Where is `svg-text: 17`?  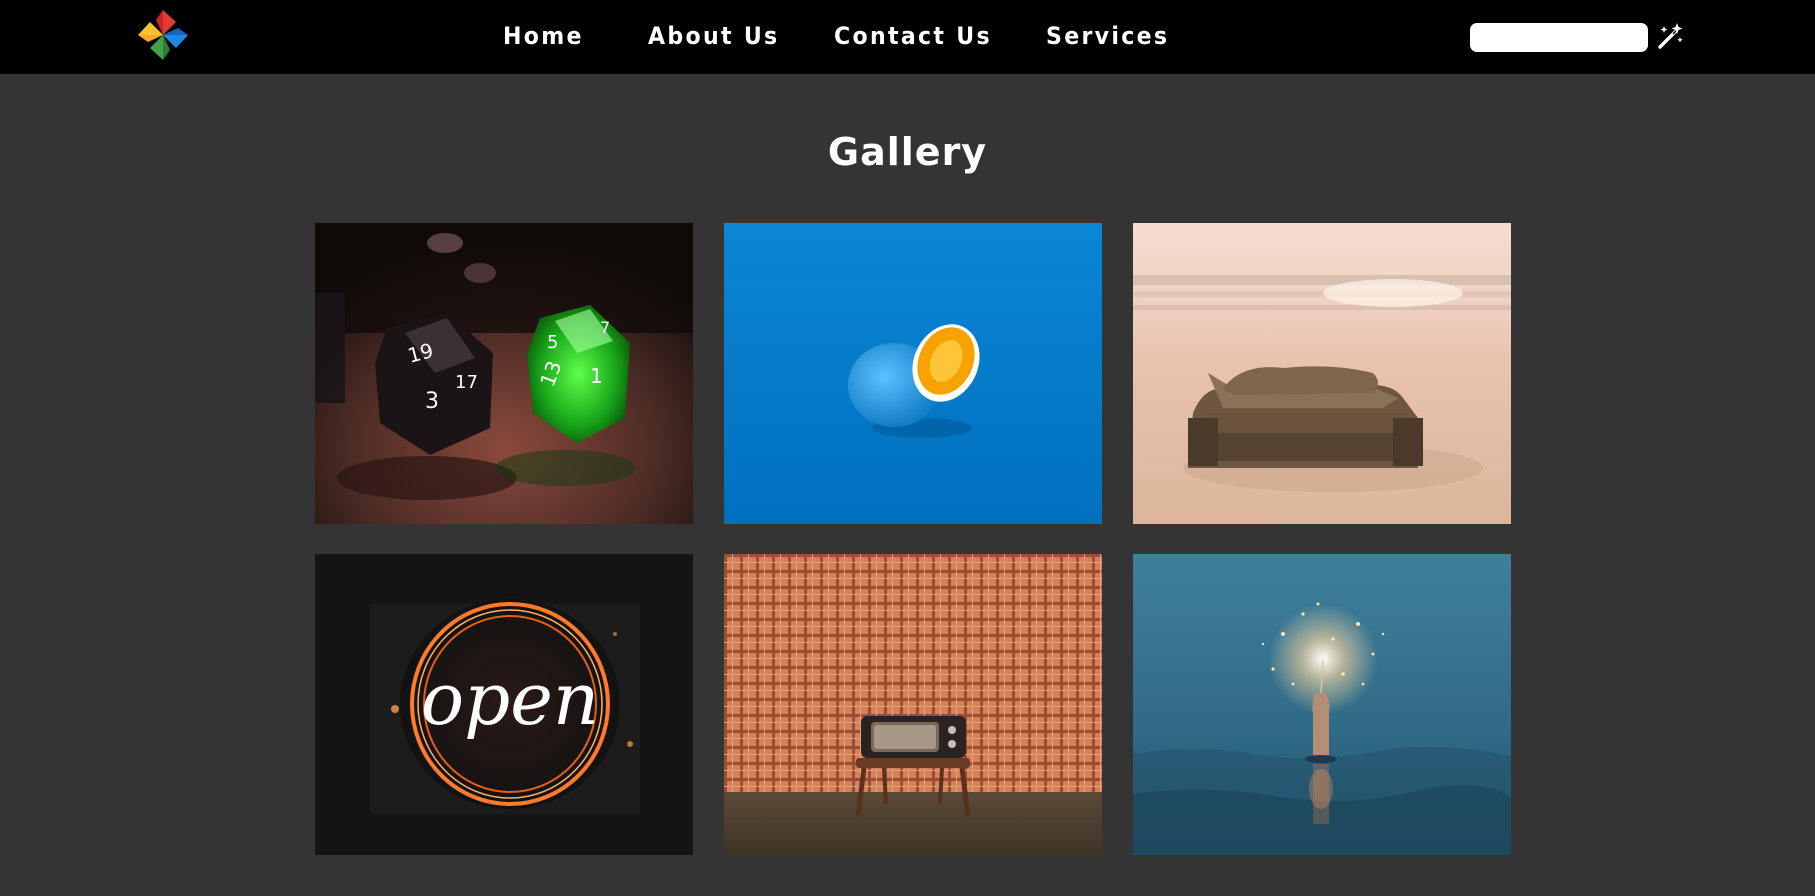
svg-text: 17 is located at coordinates (466, 382).